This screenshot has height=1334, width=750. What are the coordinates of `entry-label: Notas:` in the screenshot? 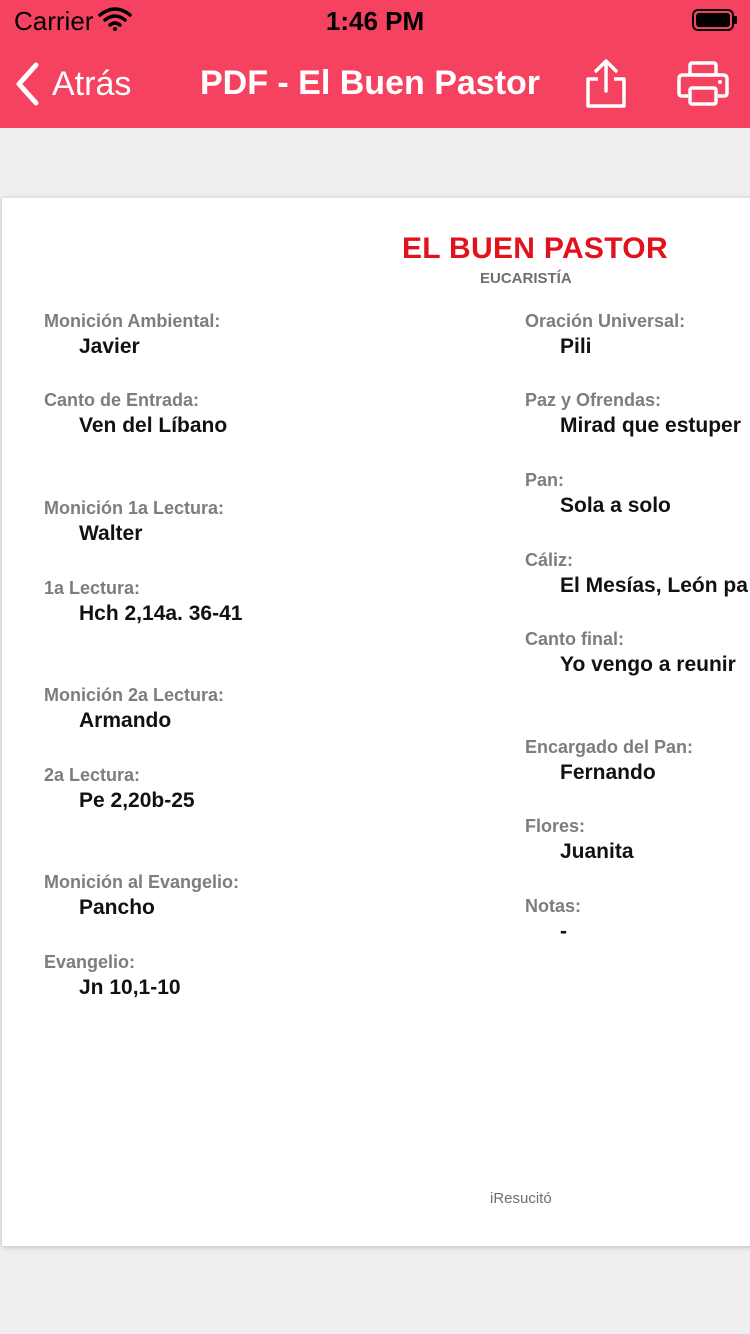 It's located at (553, 906).